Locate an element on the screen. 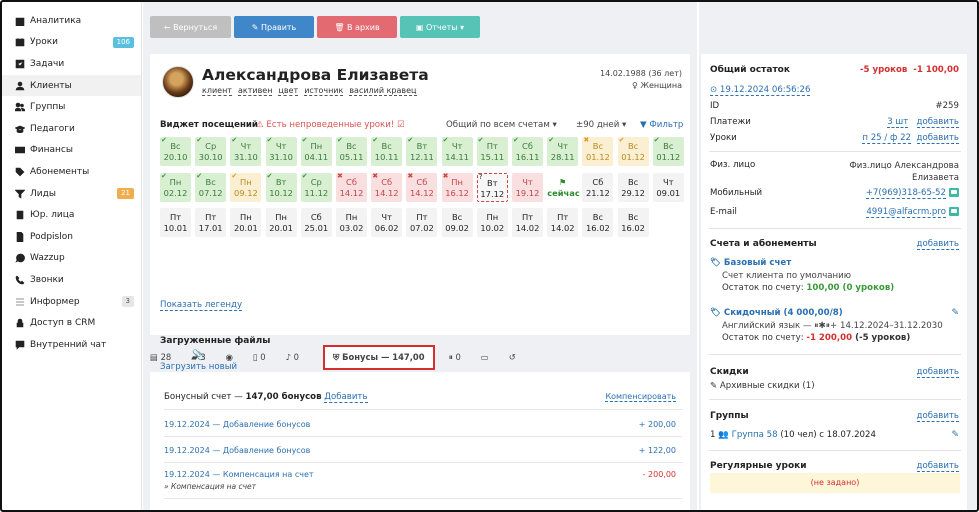  attendance-cell: Вс 29.12 is located at coordinates (633, 187).